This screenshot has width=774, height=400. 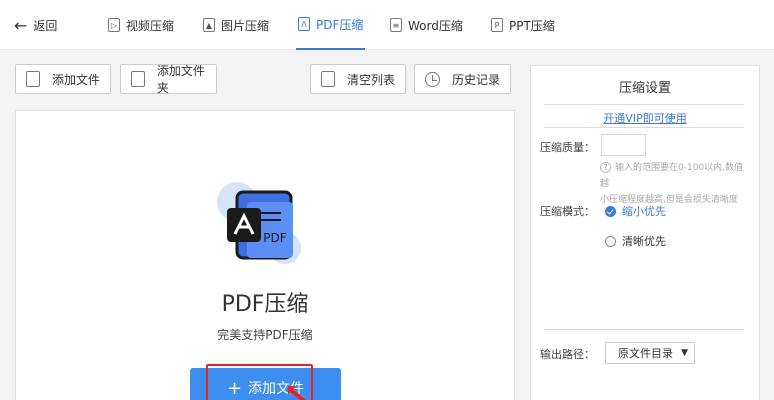 I want to click on tab-image-compress: ▲ 图片压缩, so click(x=236, y=25).